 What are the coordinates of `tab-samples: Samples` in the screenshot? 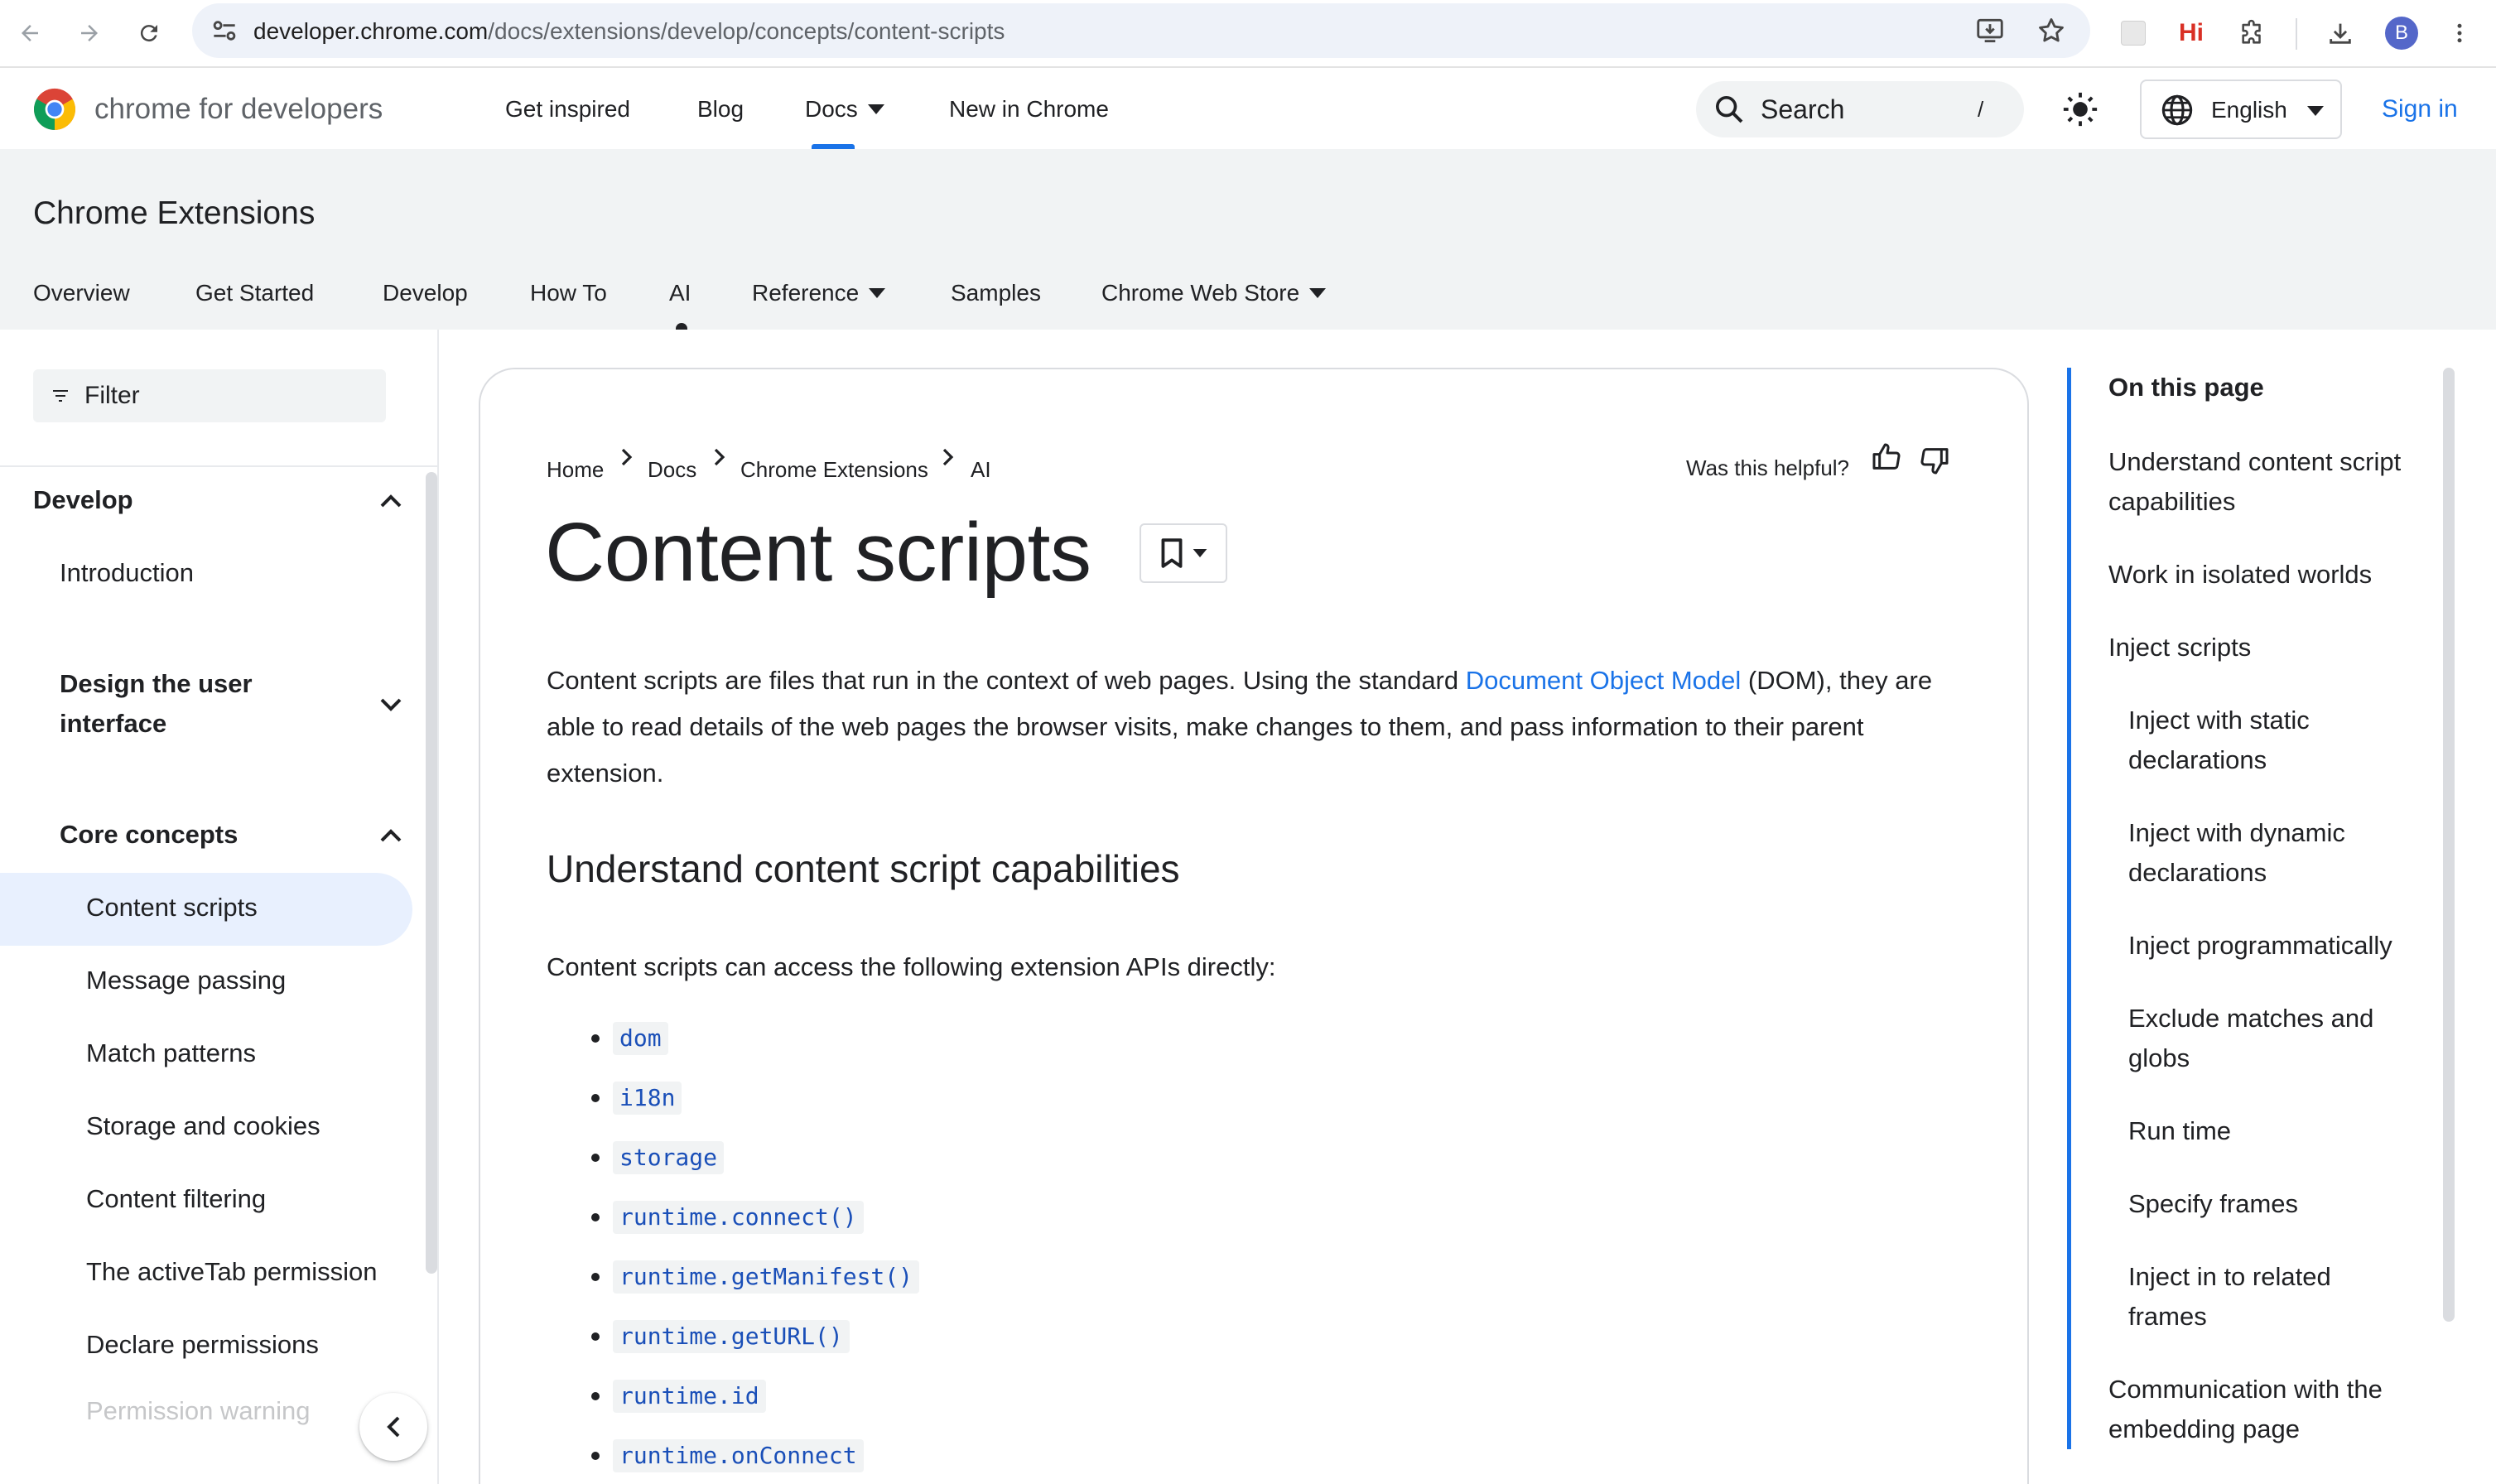 It's located at (996, 293).